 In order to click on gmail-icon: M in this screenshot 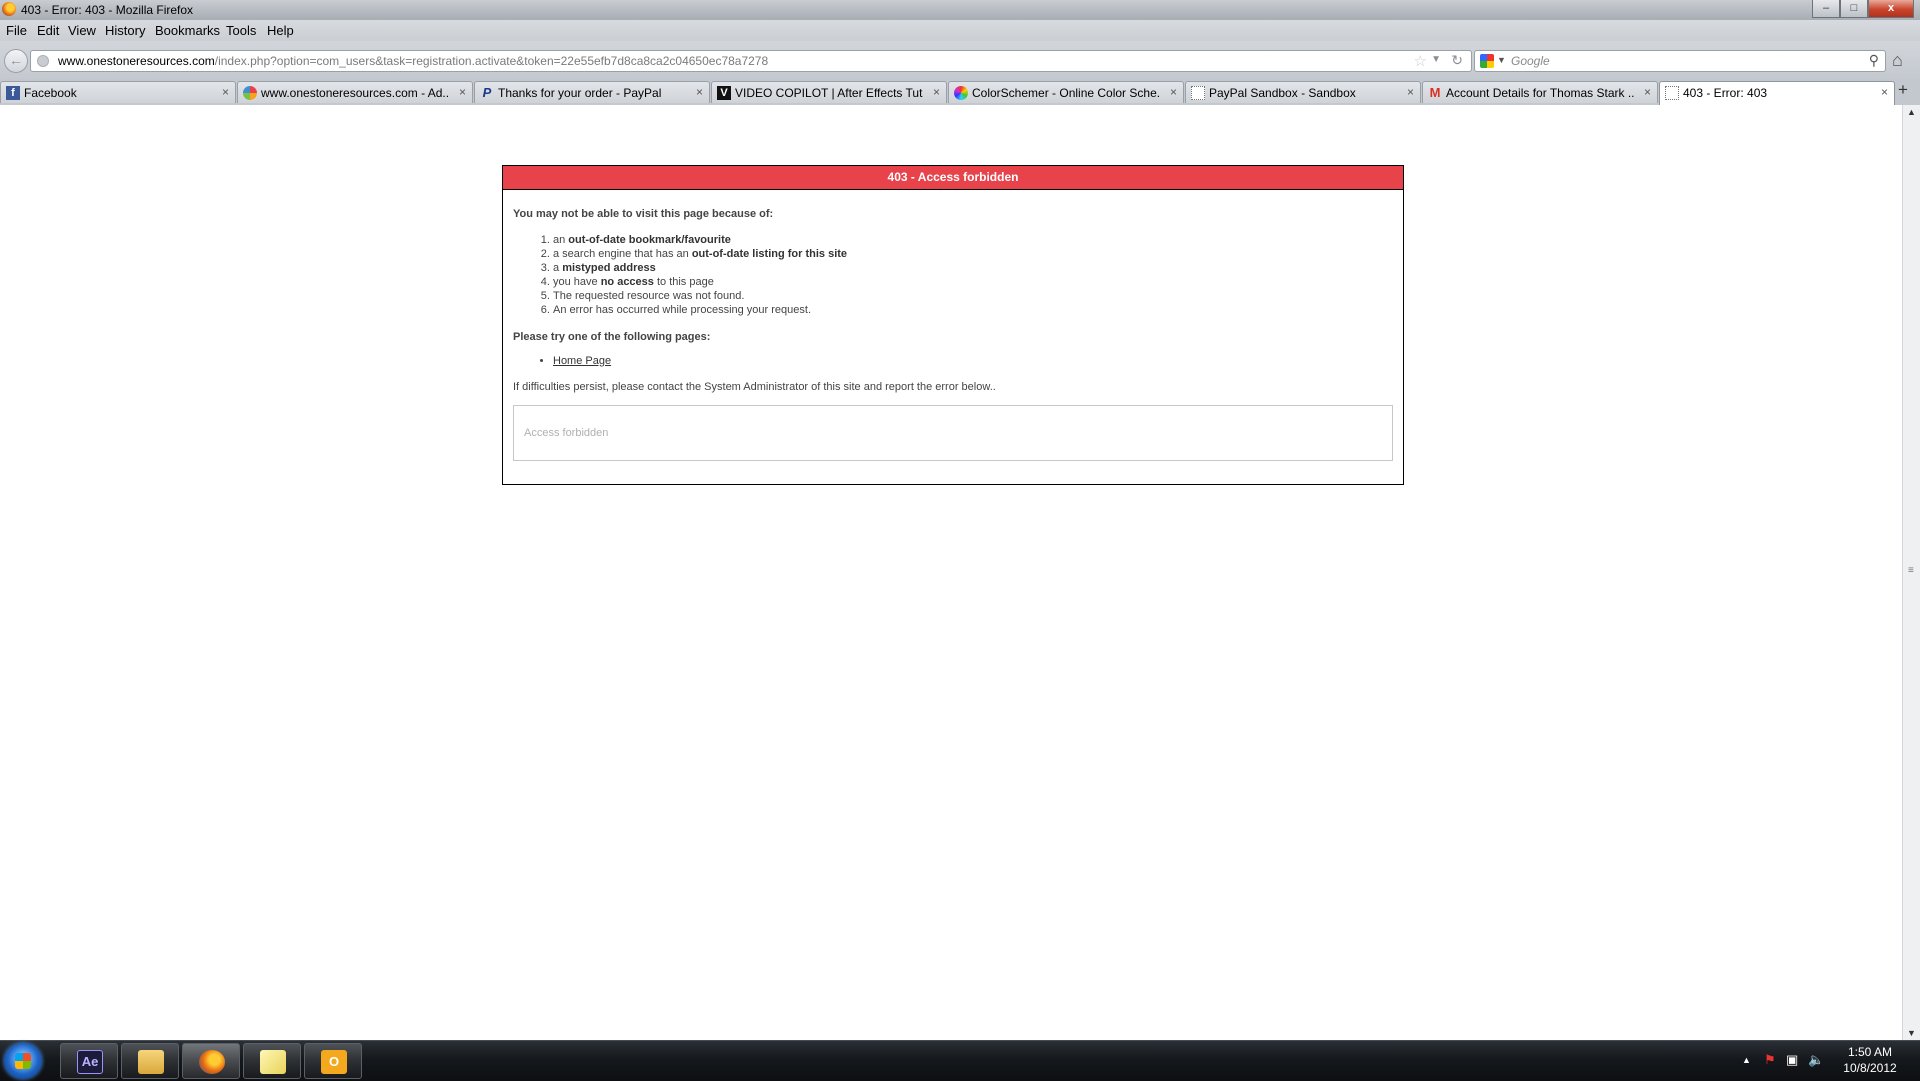, I will do `click(1435, 92)`.